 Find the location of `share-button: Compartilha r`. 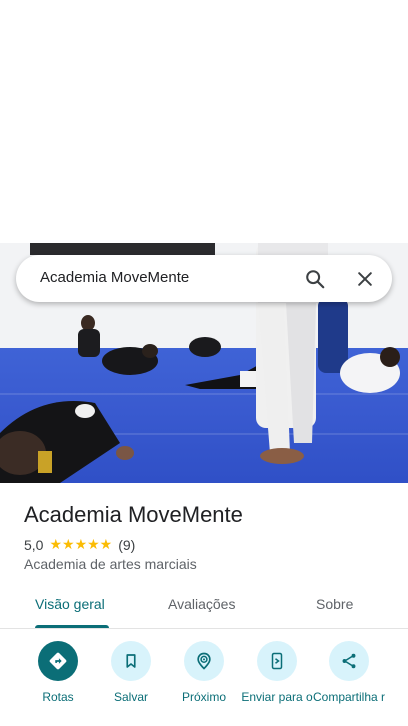

share-button: Compartilha r is located at coordinates (349, 672).